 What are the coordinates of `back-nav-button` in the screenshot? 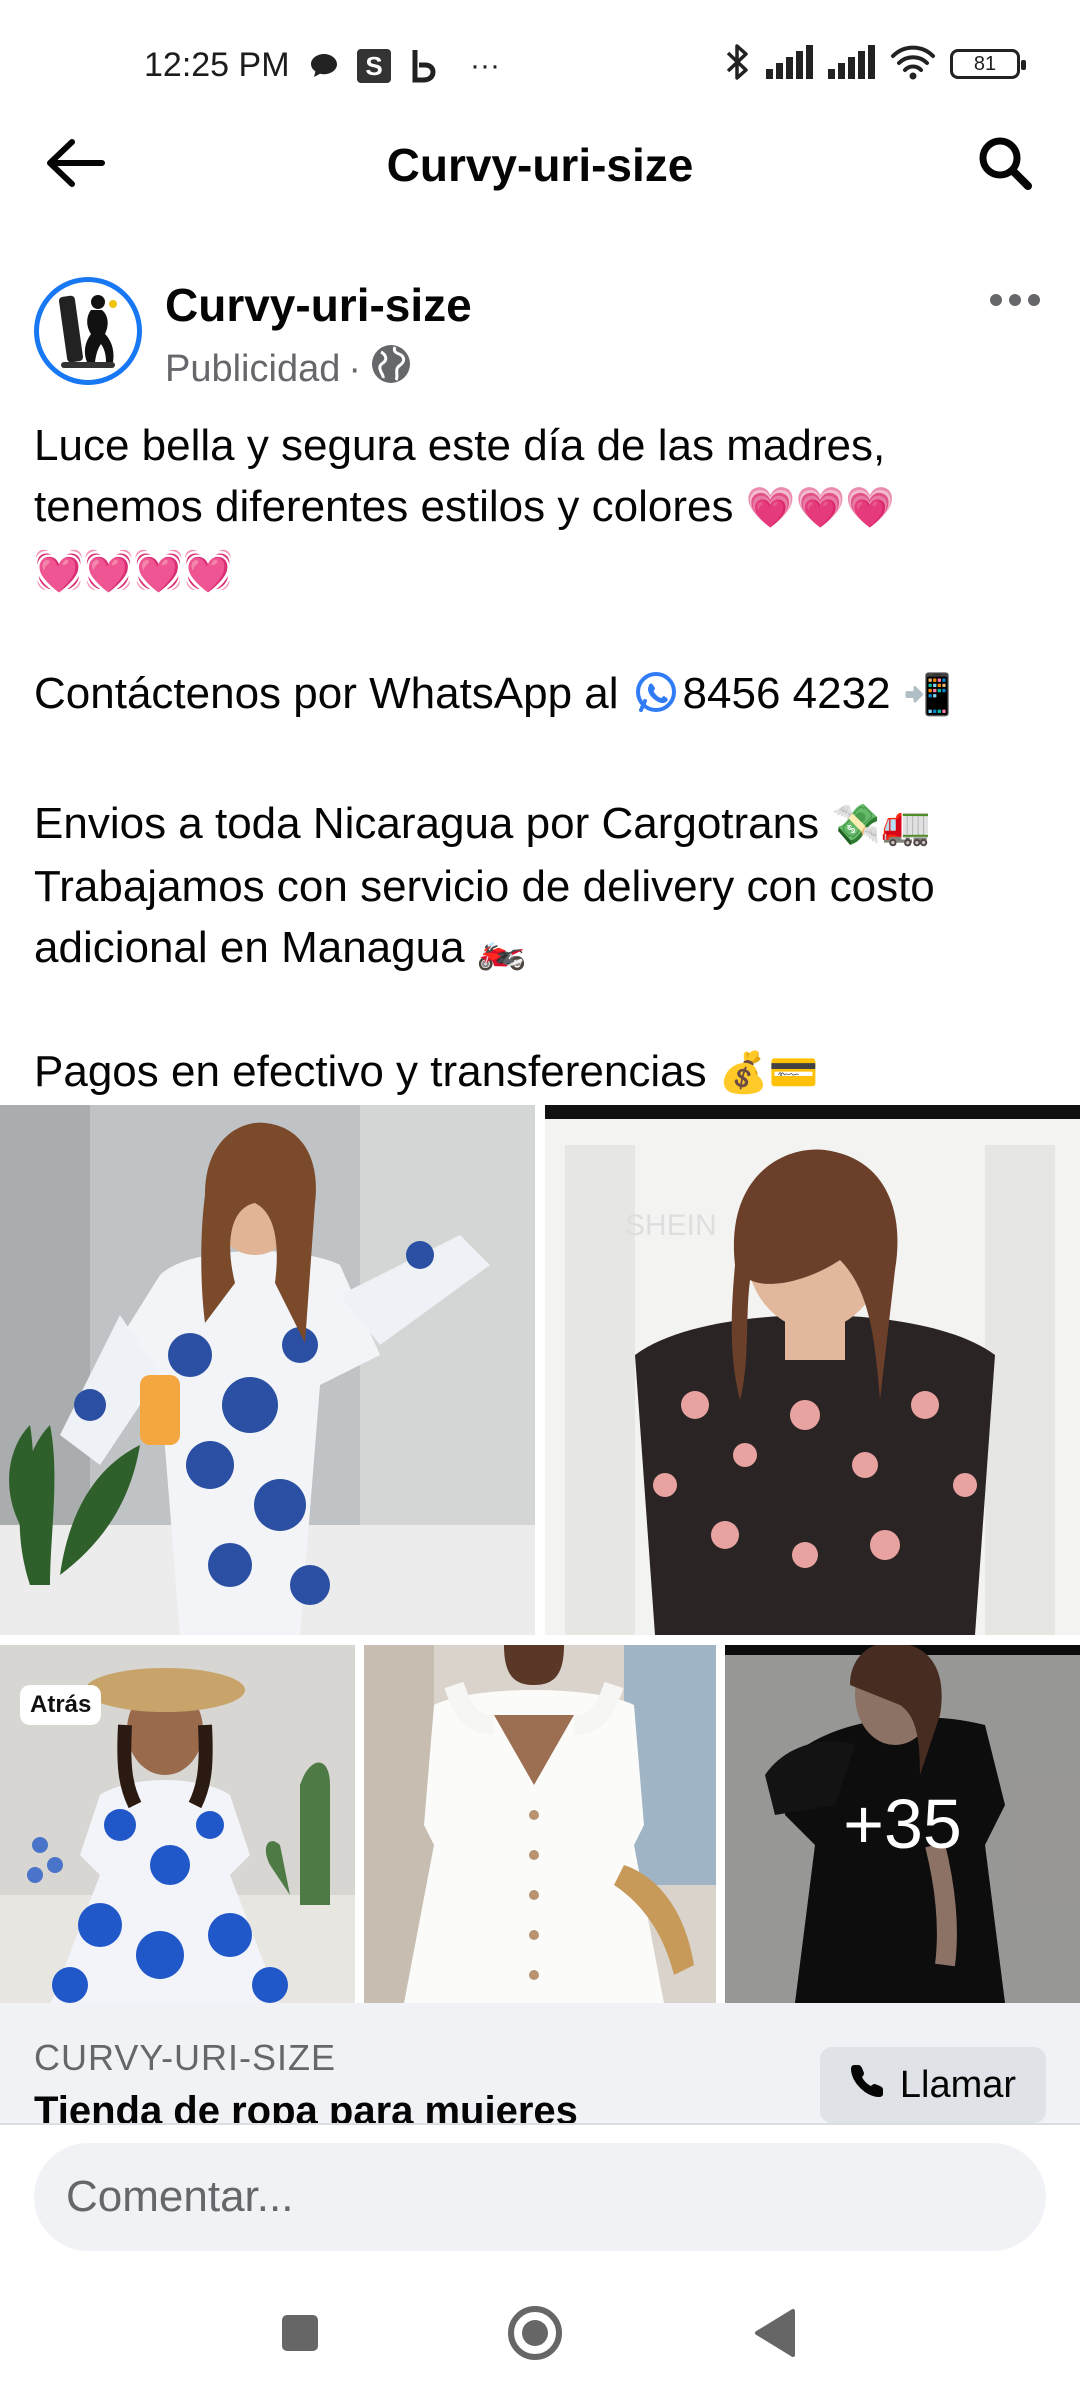 It's located at (775, 2335).